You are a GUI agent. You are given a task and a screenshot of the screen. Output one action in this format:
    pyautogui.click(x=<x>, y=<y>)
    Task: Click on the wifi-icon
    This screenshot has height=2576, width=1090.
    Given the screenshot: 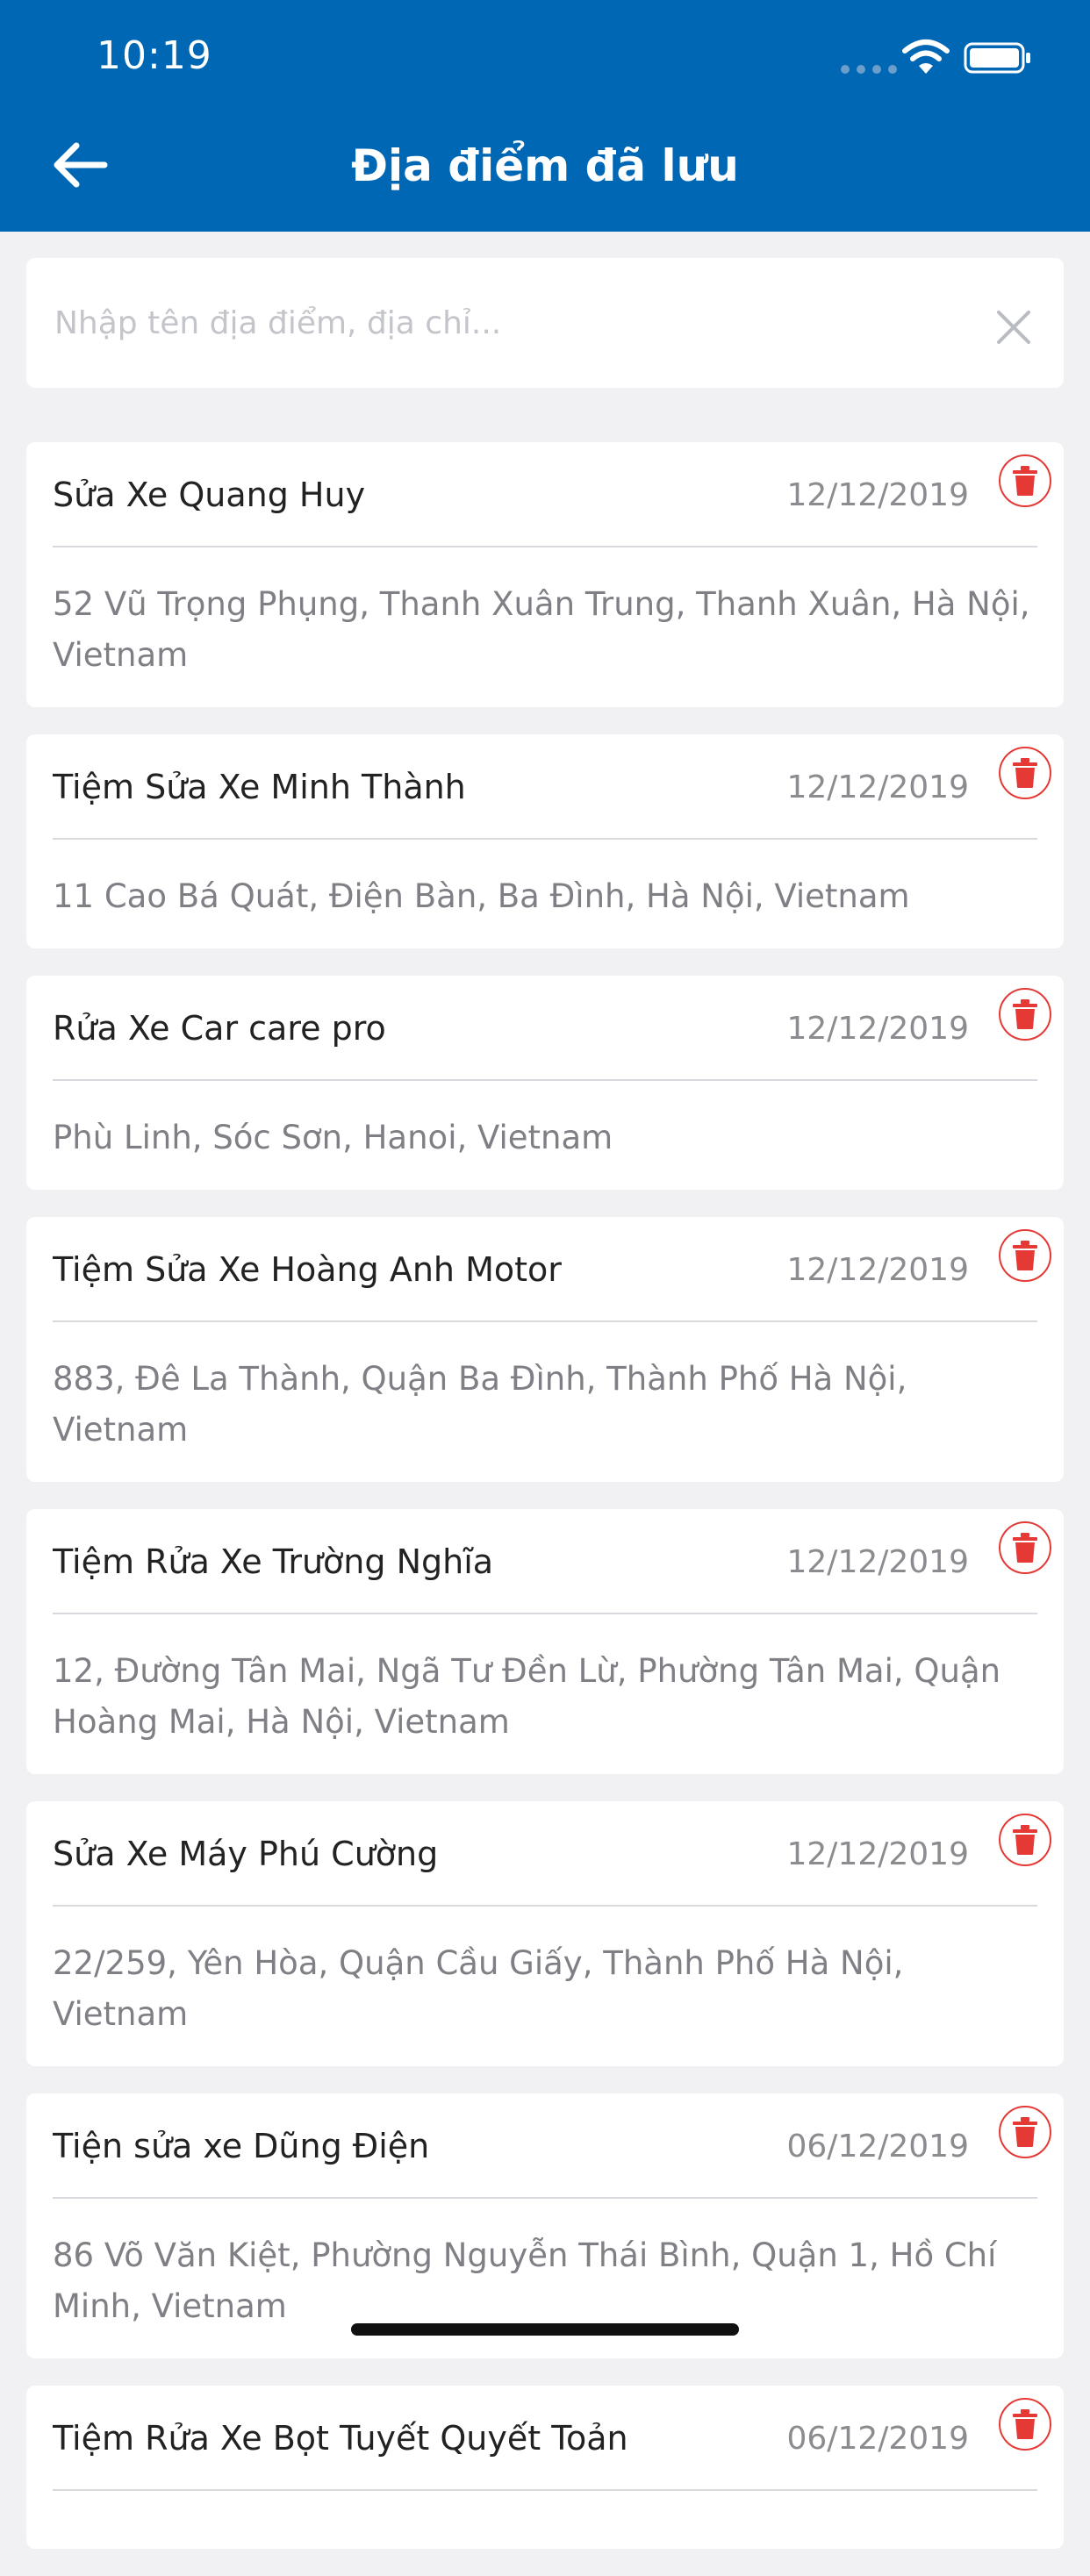 What is the action you would take?
    pyautogui.click(x=926, y=56)
    